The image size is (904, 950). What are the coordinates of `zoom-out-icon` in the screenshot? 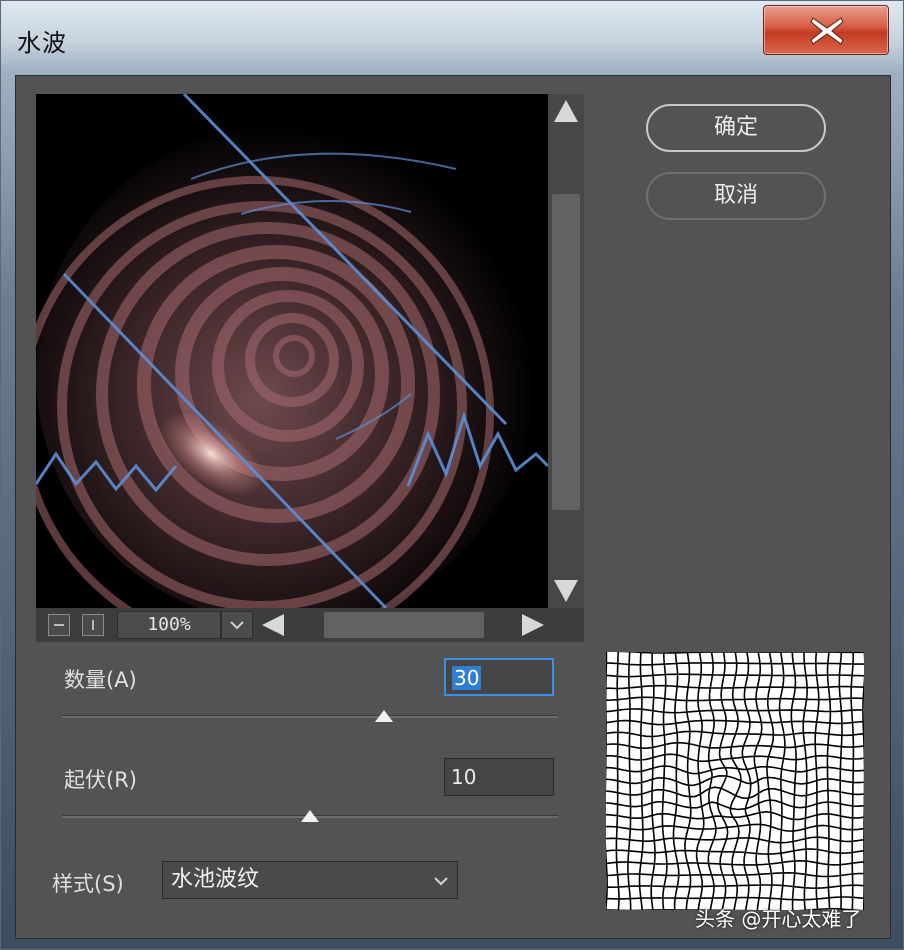 It's located at (59, 625).